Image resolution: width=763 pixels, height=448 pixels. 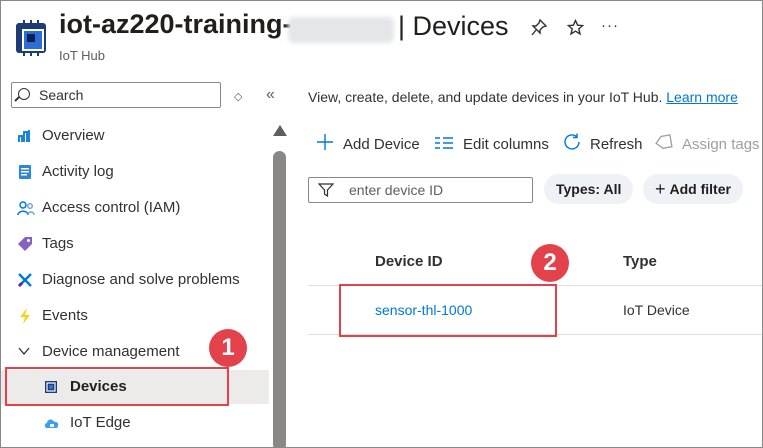 I want to click on sidebar-item-events: Events, so click(x=135, y=316).